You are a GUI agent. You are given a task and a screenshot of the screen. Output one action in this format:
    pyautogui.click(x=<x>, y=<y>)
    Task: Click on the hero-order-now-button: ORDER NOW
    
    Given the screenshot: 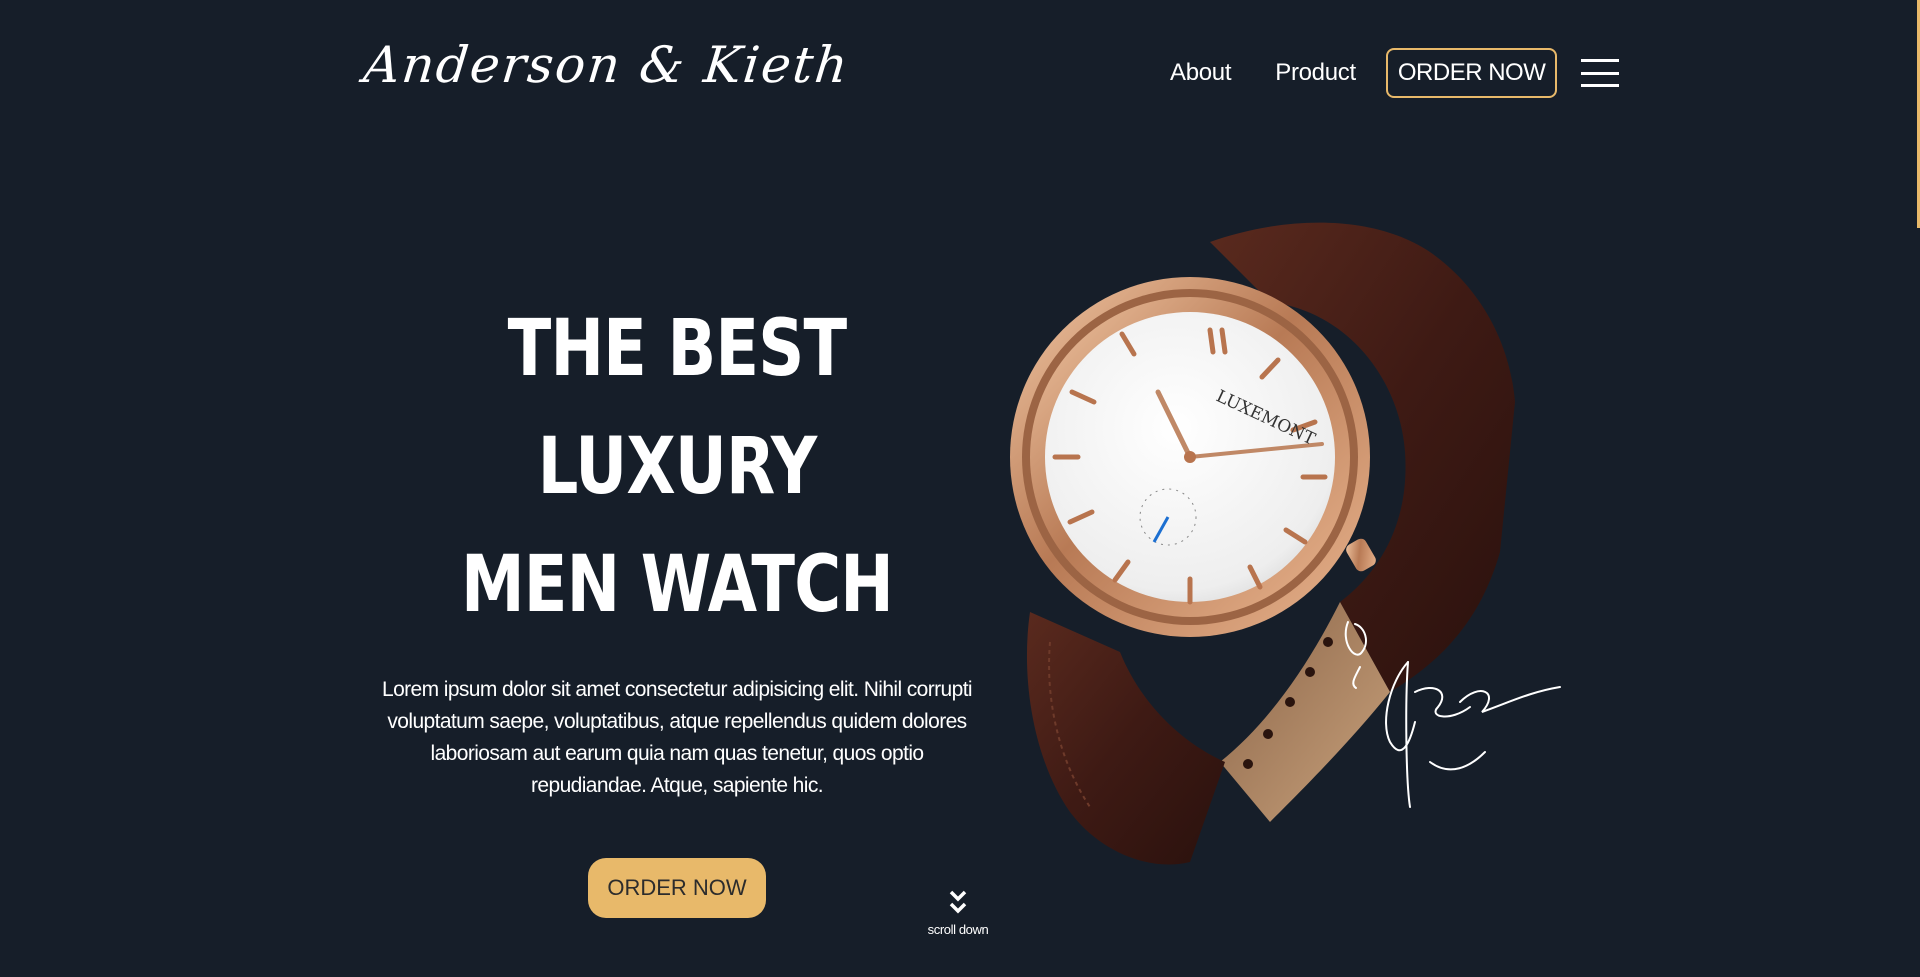 What is the action you would take?
    pyautogui.click(x=677, y=888)
    